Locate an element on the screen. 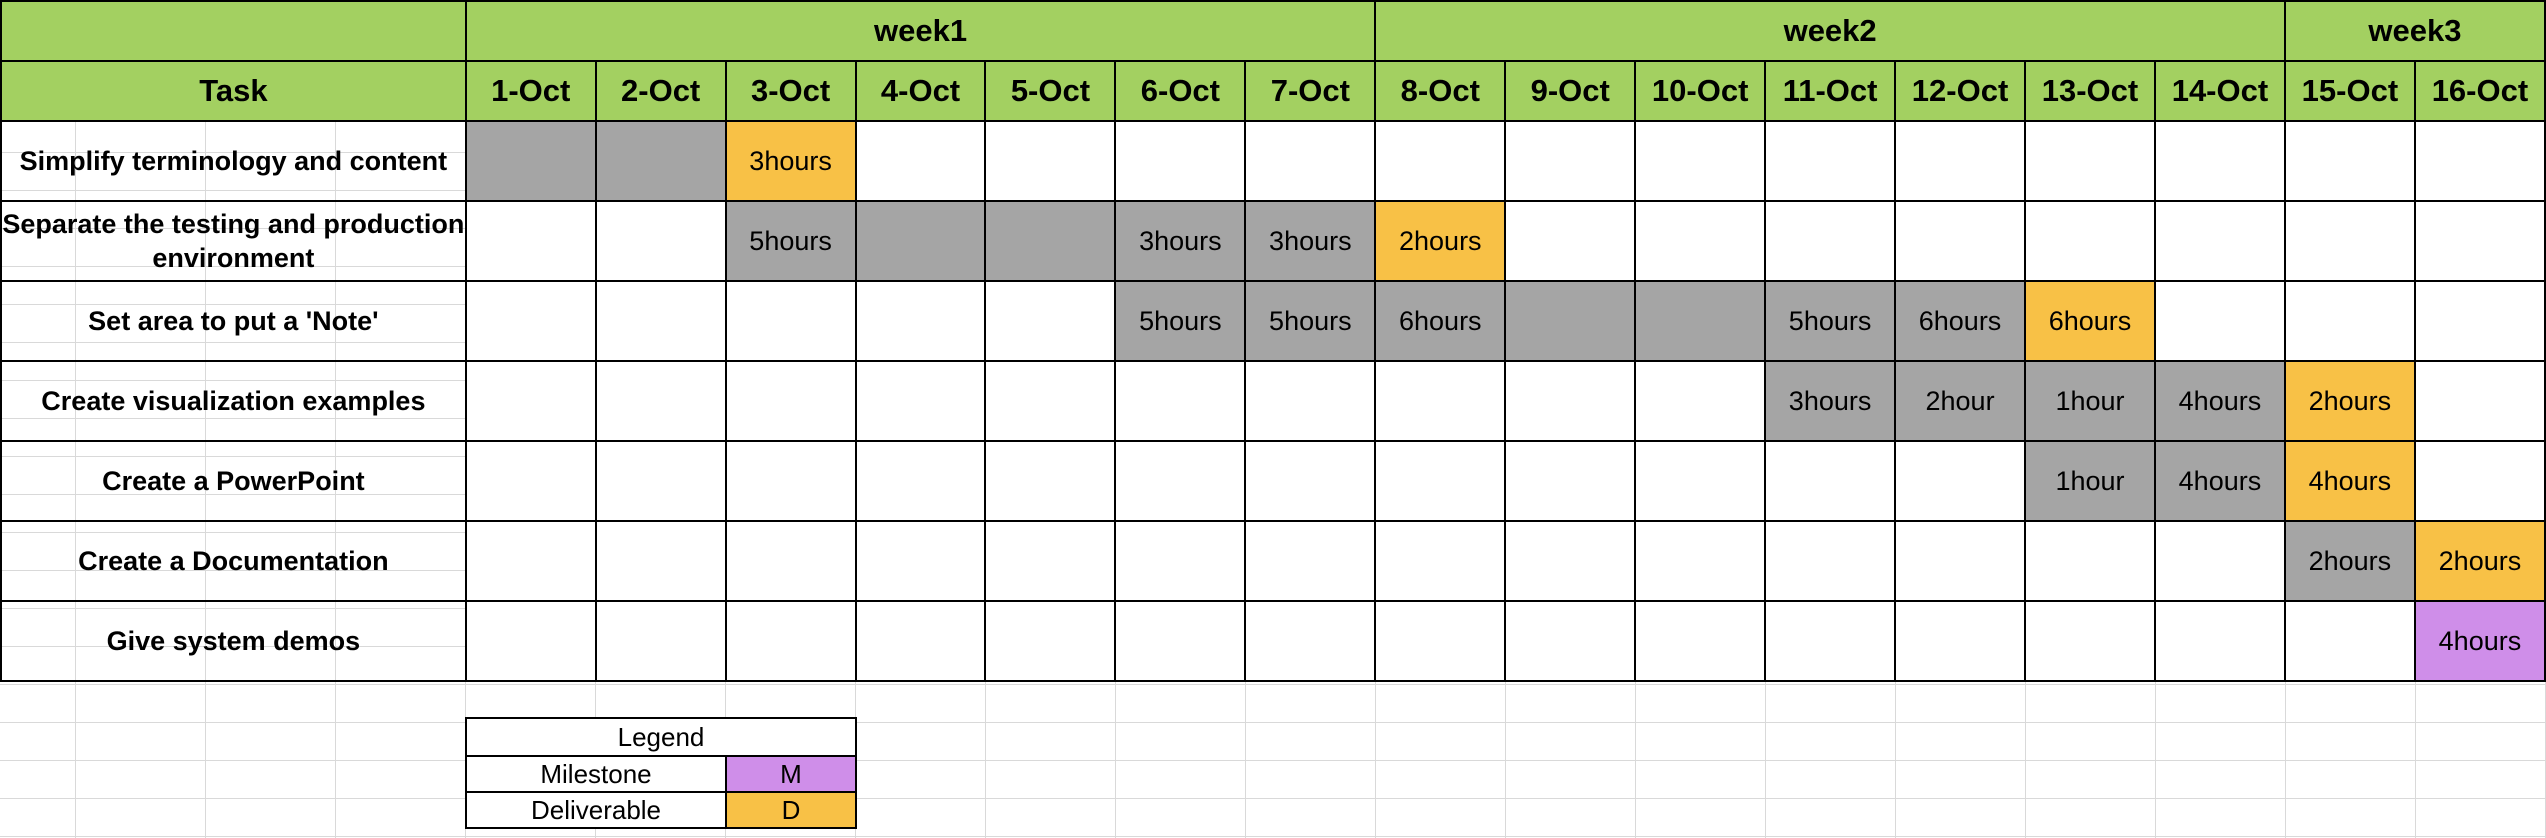 This screenshot has width=2546, height=838. date-header-cell: 1-Oct is located at coordinates (530, 91).